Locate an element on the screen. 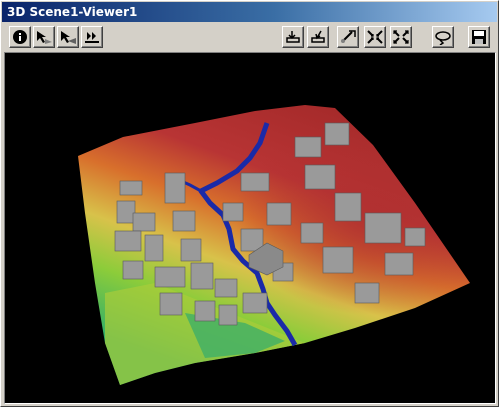  save-button is located at coordinates (479, 37).